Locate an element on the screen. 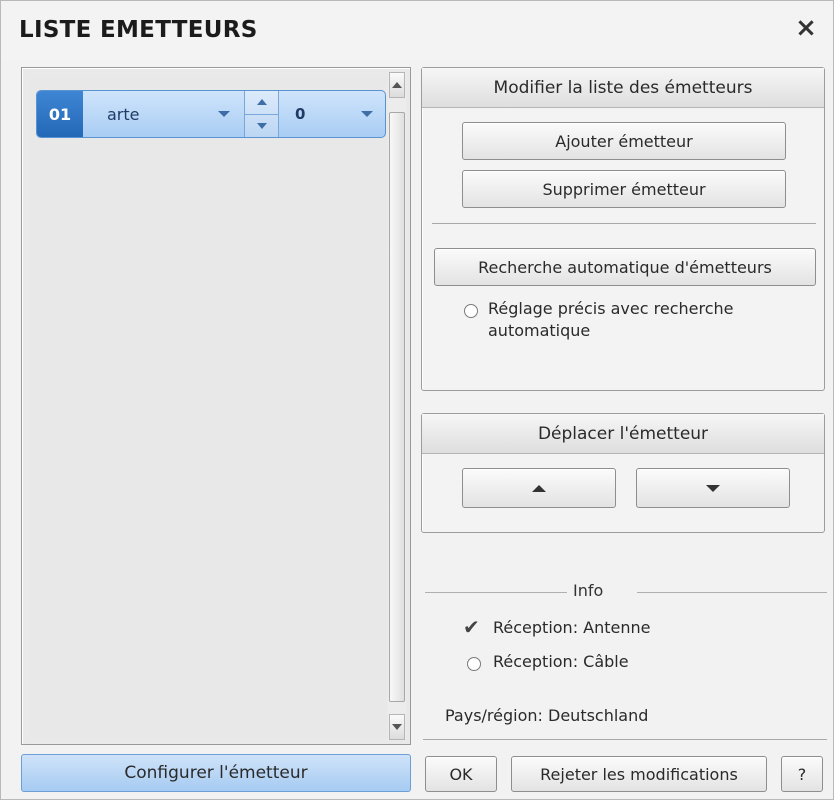 Image resolution: width=834 pixels, height=800 pixels. move-down-button is located at coordinates (713, 488).